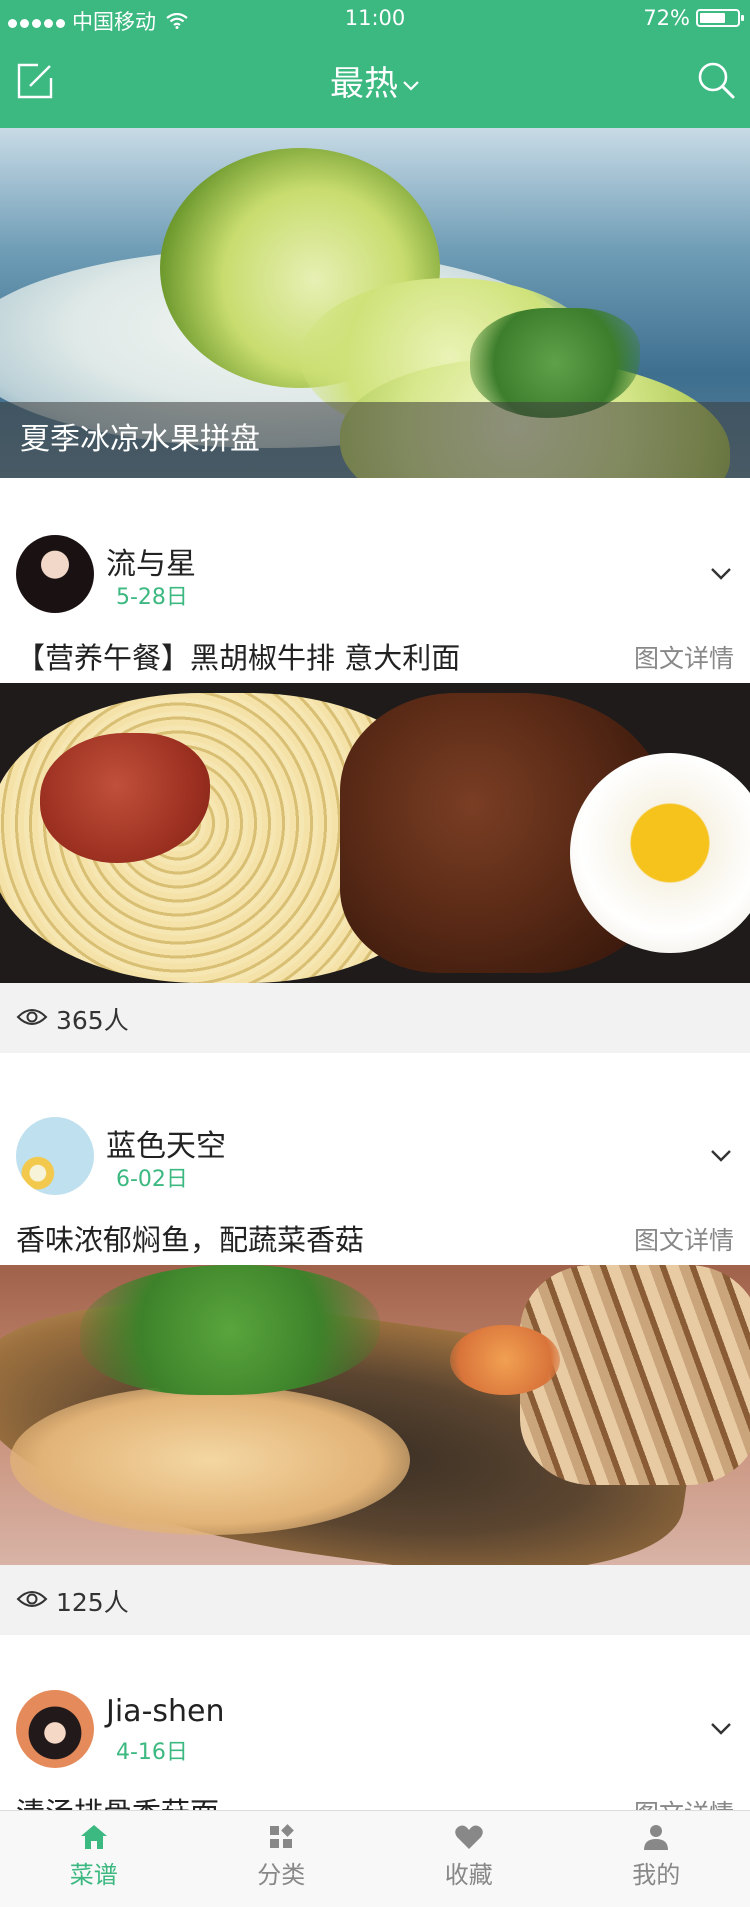  I want to click on user-icon, so click(656, 1837).